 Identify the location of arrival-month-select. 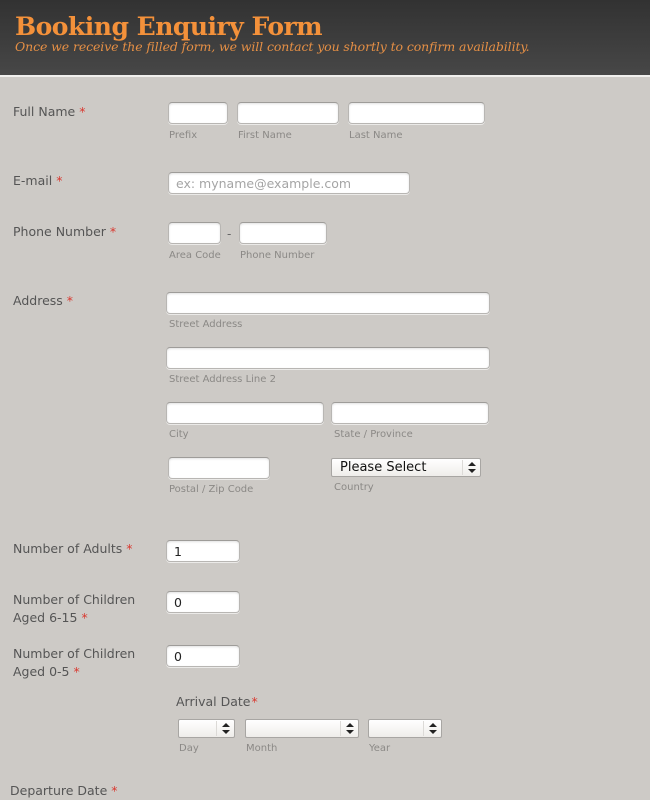
(302, 728).